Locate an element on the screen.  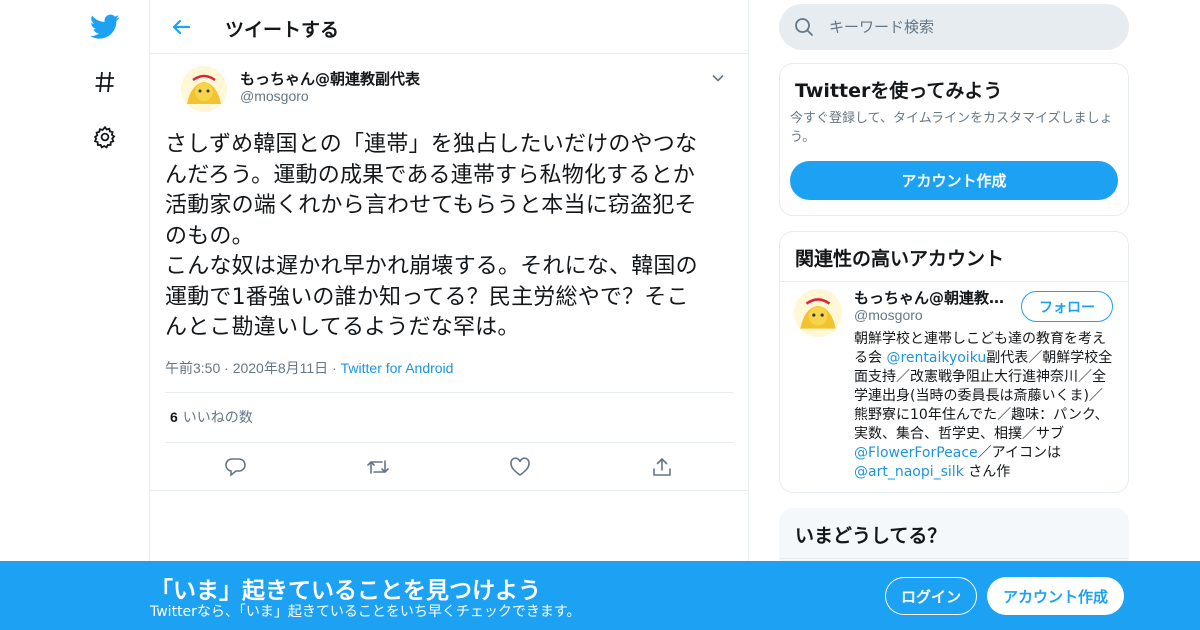
tweet-author: もっちゃん@朝連教副代表 @mosgoro is located at coordinates (449, 86).